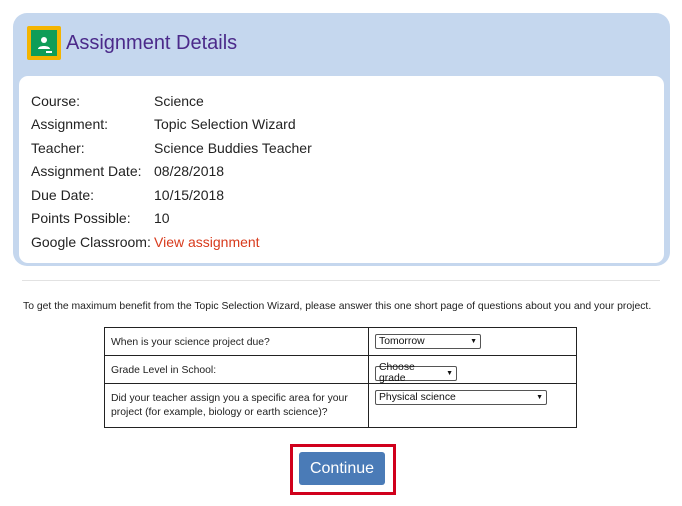 This screenshot has width=682, height=506. What do you see at coordinates (179, 100) in the screenshot?
I see `course-value: Science` at bounding box center [179, 100].